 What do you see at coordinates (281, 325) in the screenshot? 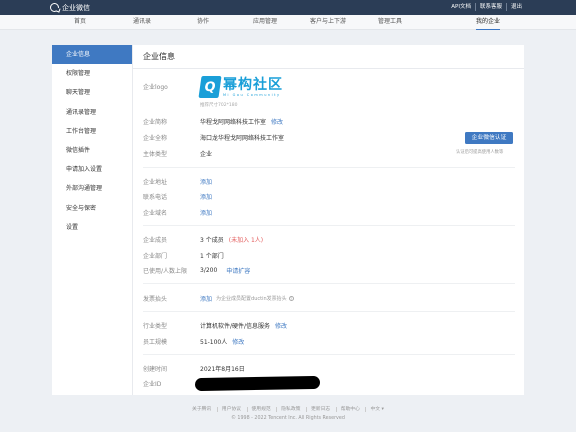
I see `edit-industry-link: 修改` at bounding box center [281, 325].